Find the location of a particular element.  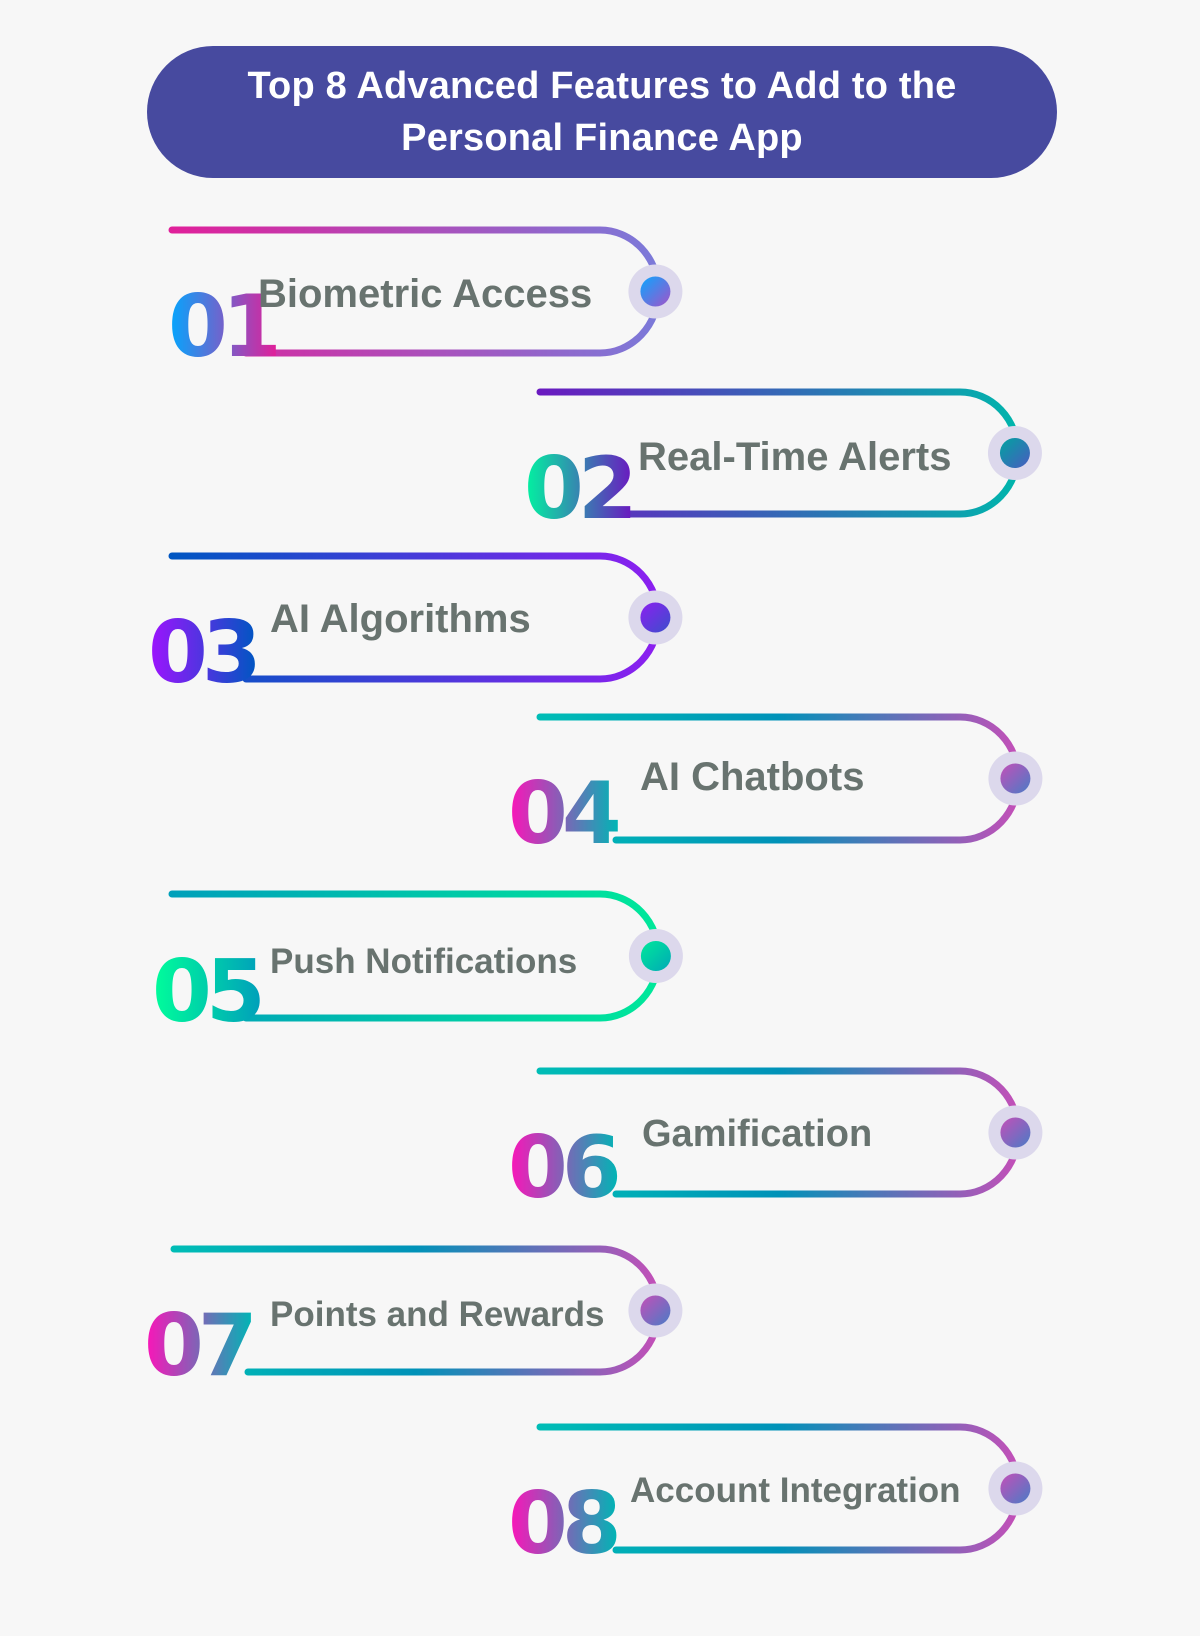

feature-item-02: 02 Real-Time Alerts is located at coordinates (783, 463).